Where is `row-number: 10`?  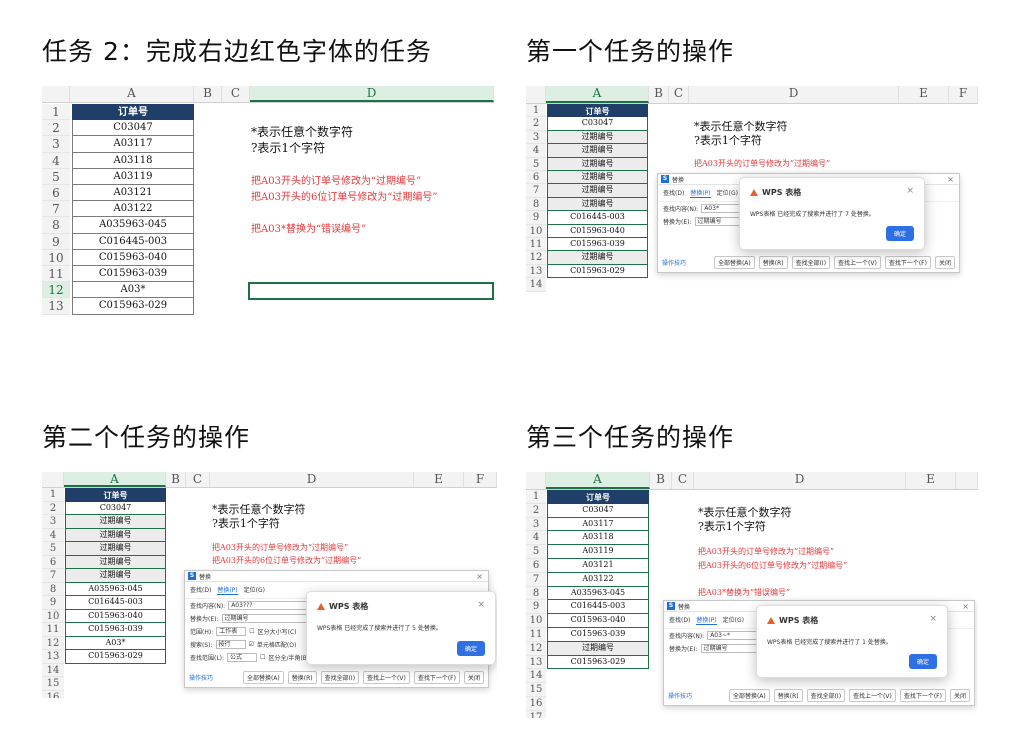 row-number: 10 is located at coordinates (536, 231).